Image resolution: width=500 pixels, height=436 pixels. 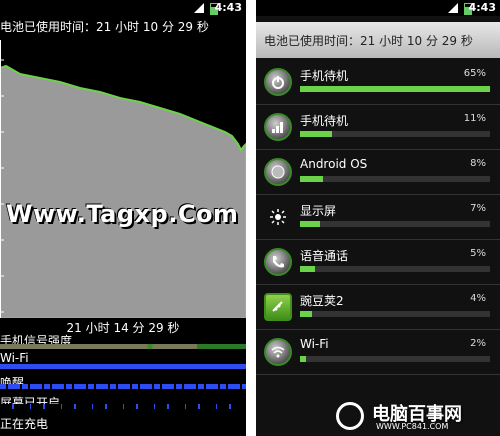 What do you see at coordinates (378, 127) in the screenshot?
I see `app-row-cell-standby: 手机待机 11%` at bounding box center [378, 127].